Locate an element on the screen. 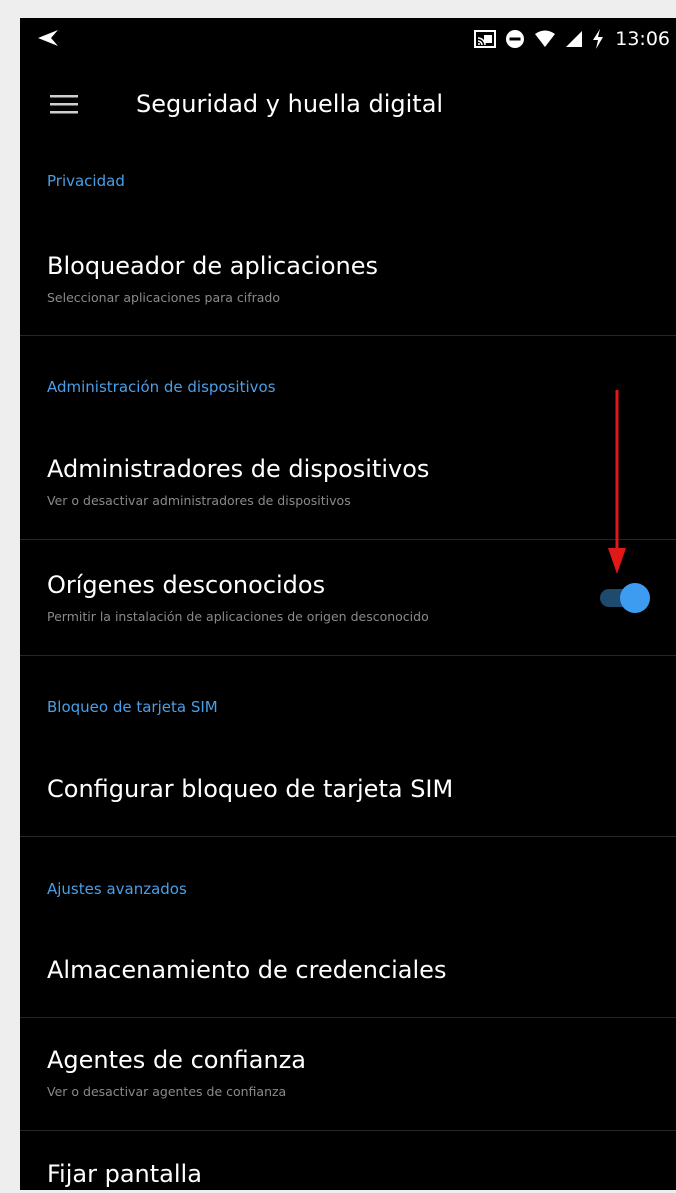  list-item-configure-sim-lock: Configurar bloqueo de tarjeta SIM is located at coordinates (348, 800).